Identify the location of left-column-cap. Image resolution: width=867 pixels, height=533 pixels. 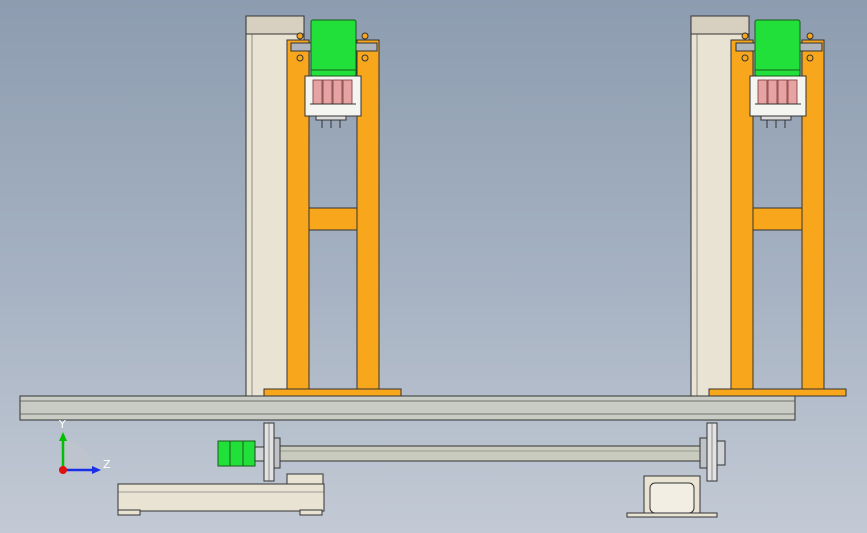
(275, 25).